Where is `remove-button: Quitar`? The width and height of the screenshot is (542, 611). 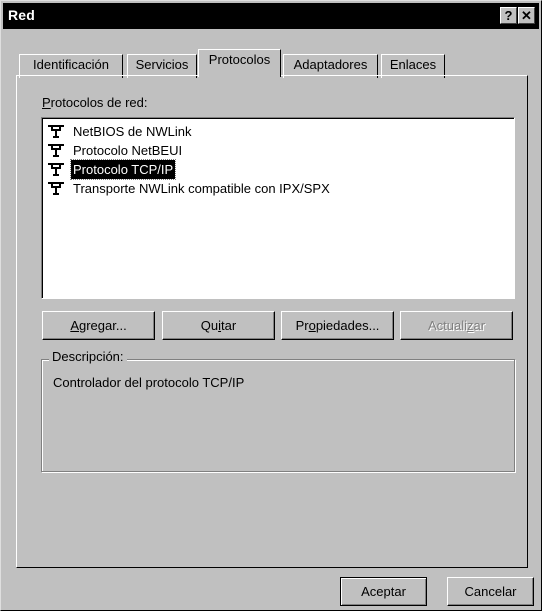 remove-button: Quitar is located at coordinates (218, 325).